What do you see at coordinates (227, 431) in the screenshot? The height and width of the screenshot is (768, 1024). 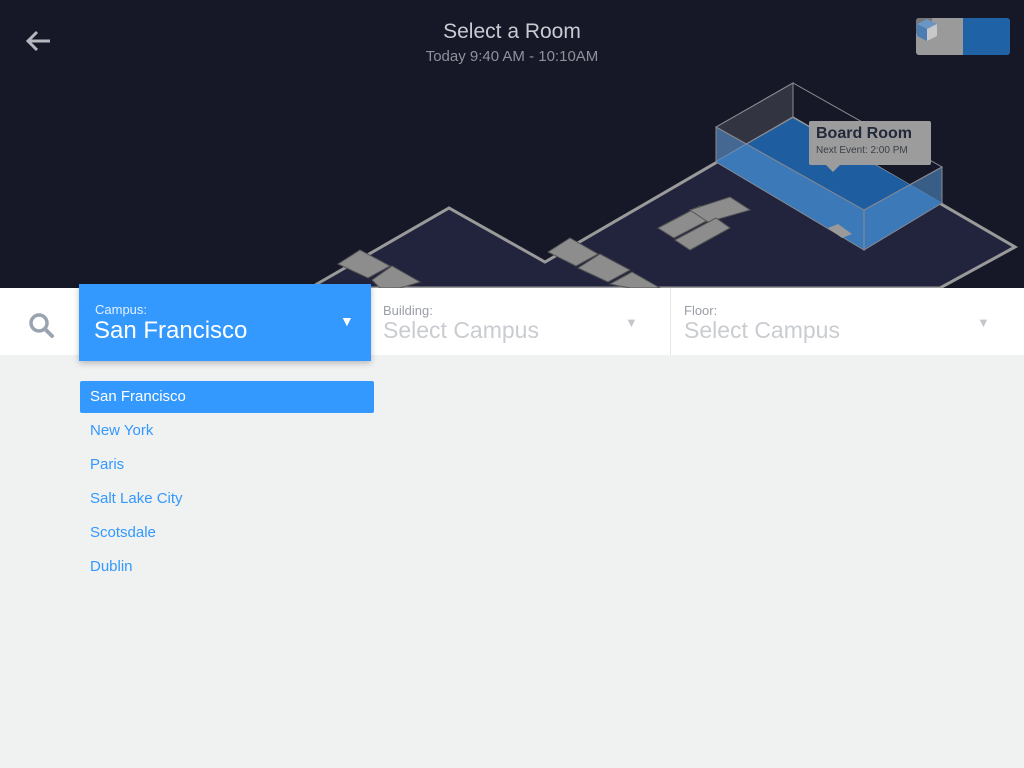 I see `campus-option-new-york: New York` at bounding box center [227, 431].